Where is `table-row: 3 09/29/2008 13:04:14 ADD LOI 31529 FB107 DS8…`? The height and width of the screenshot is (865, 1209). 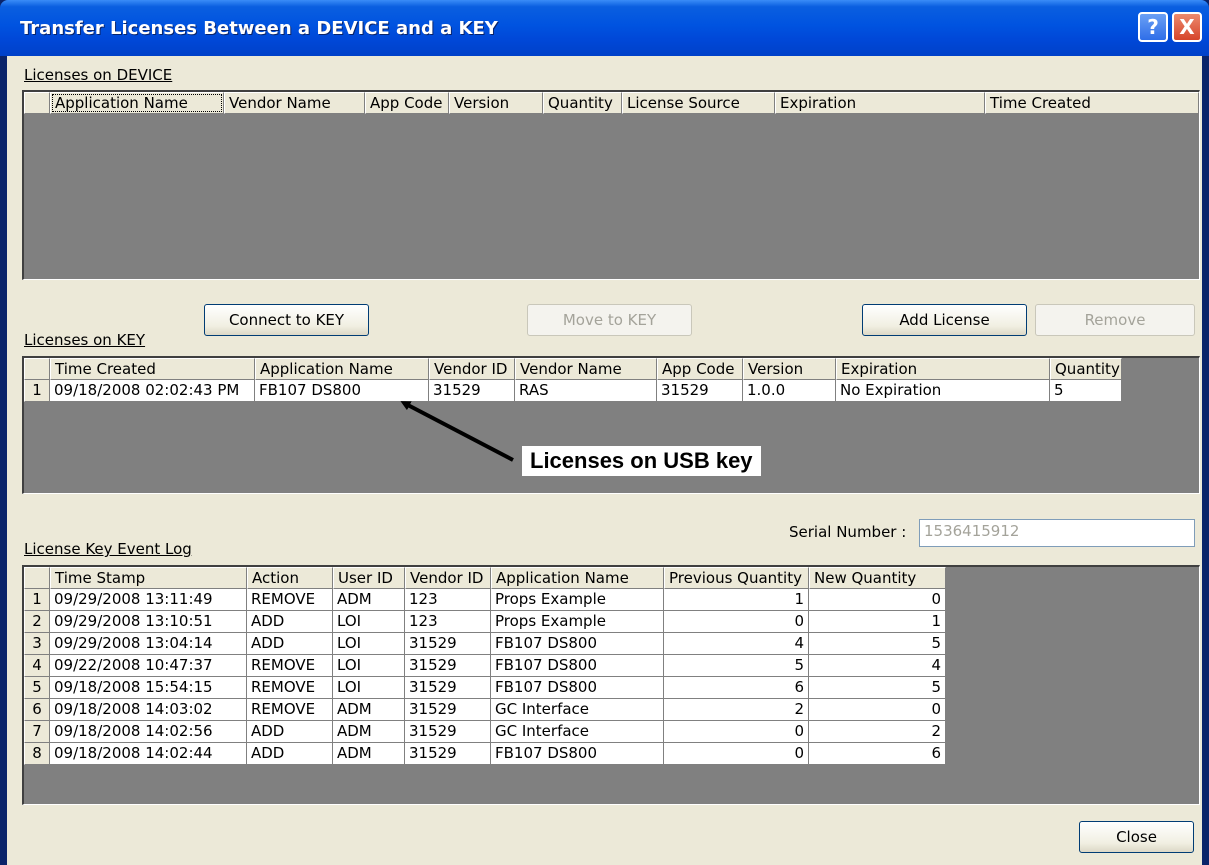
table-row: 3 09/29/2008 13:04:14 ADD LOI 31529 FB107 DS8… is located at coordinates (485, 644).